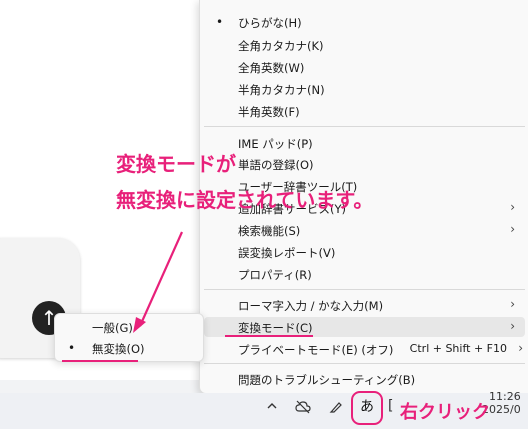 This screenshot has width=528, height=429. What do you see at coordinates (364, 164) in the screenshot?
I see `menu-item-word-register: 単語の登録(O)` at bounding box center [364, 164].